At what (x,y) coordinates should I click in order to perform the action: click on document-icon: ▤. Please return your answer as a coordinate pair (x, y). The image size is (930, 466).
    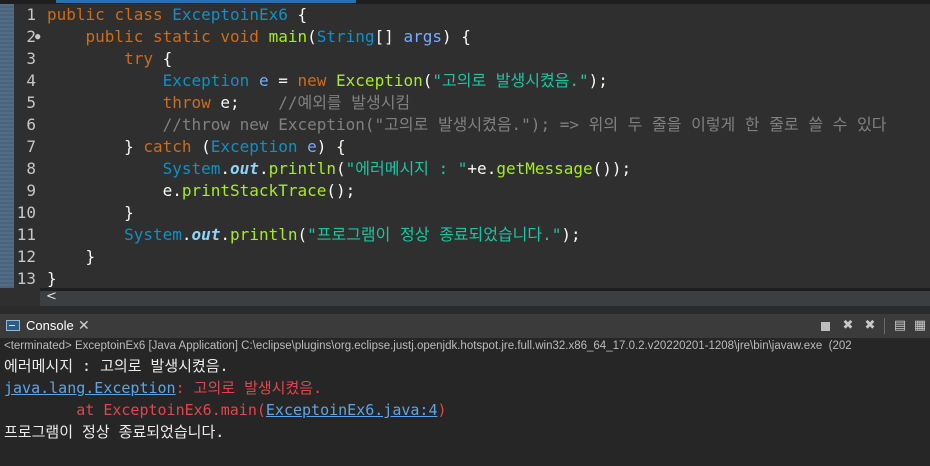
    Looking at the image, I should click on (900, 326).